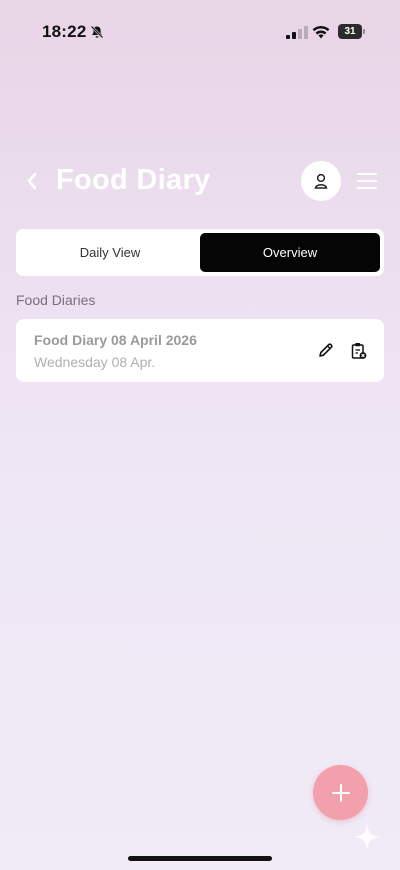 This screenshot has height=870, width=400. I want to click on profile-button, so click(321, 181).